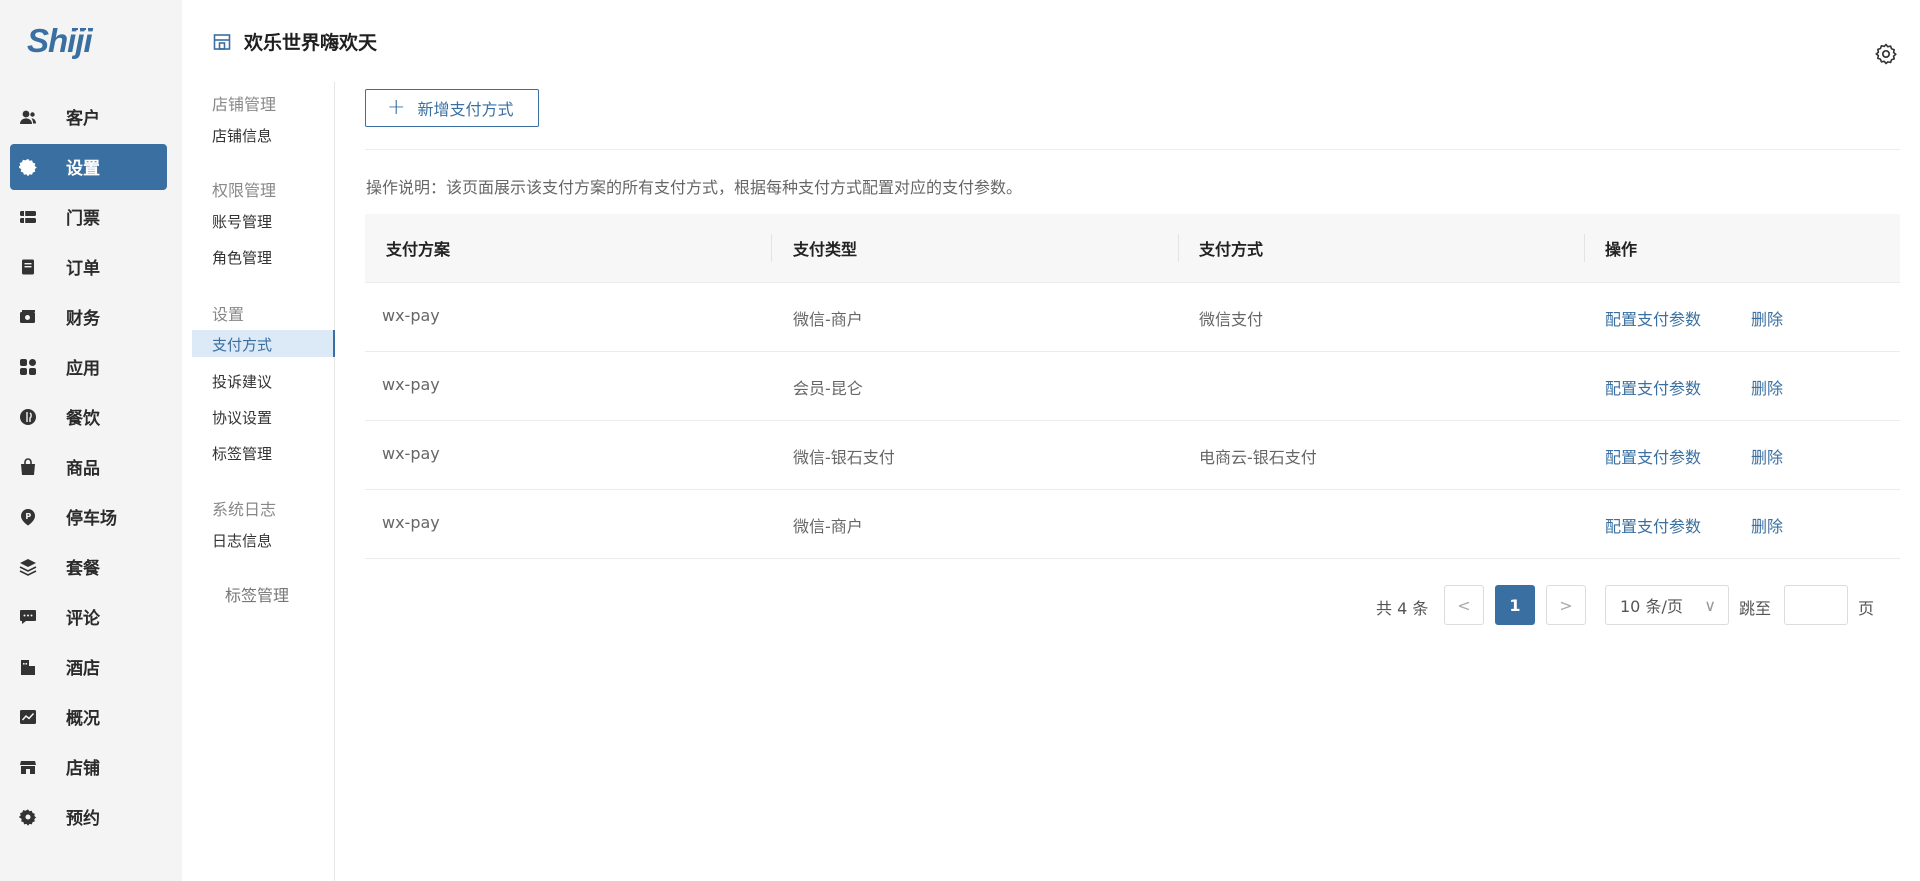  I want to click on nav-item-6: 餐饮, so click(91, 416).